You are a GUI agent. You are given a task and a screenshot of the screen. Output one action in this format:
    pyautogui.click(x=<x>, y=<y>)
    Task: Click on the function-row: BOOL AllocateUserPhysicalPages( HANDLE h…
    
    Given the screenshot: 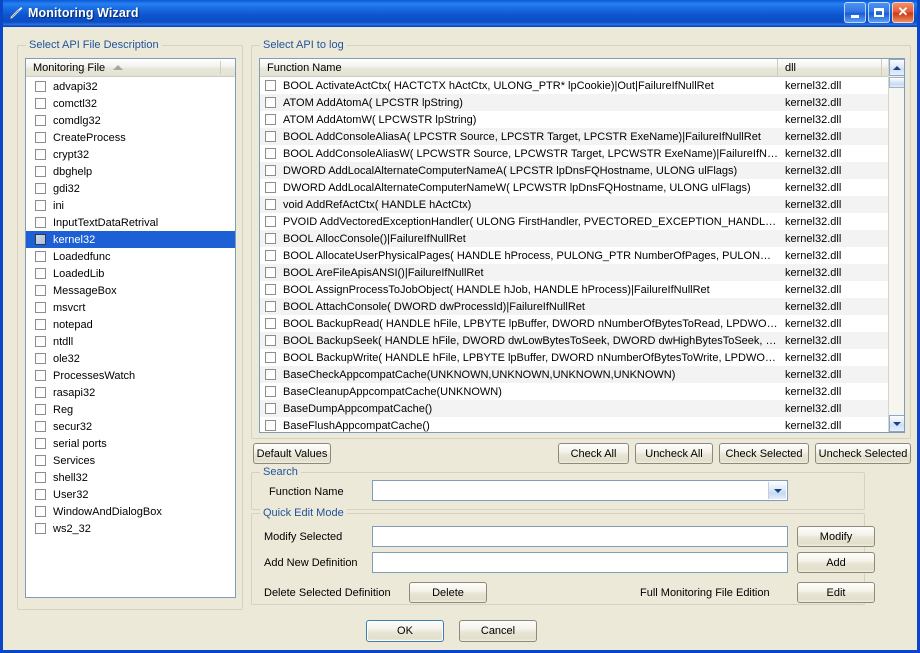 What is the action you would take?
    pyautogui.click(x=582, y=255)
    